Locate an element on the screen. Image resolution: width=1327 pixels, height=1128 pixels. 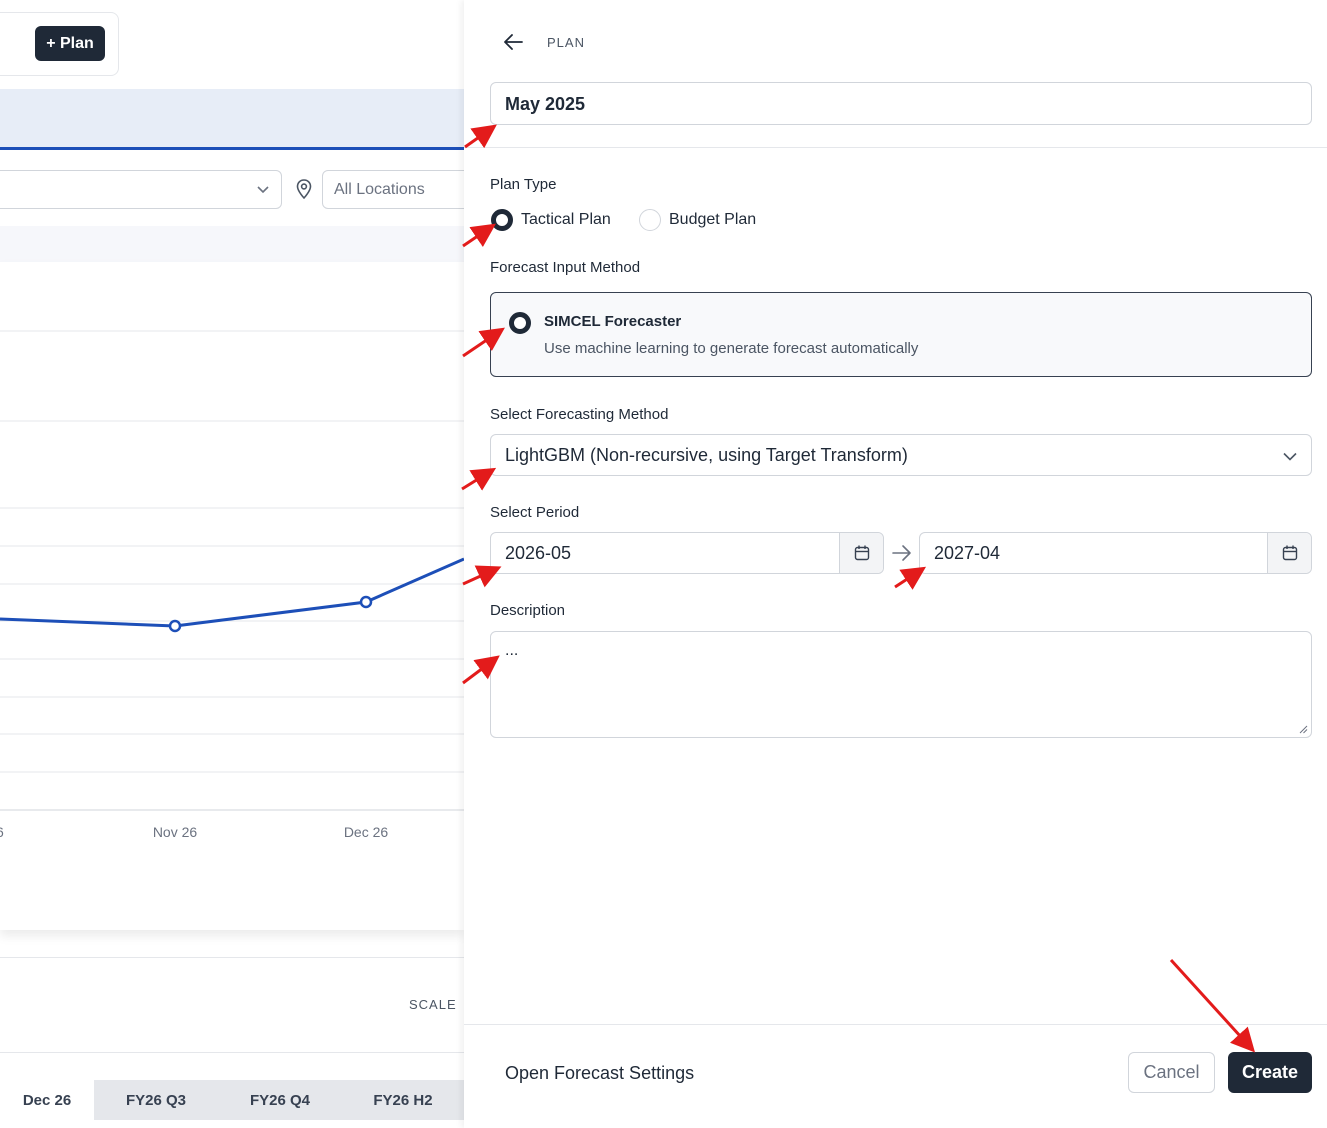
x-tick-label: Dec 26 is located at coordinates (366, 832).